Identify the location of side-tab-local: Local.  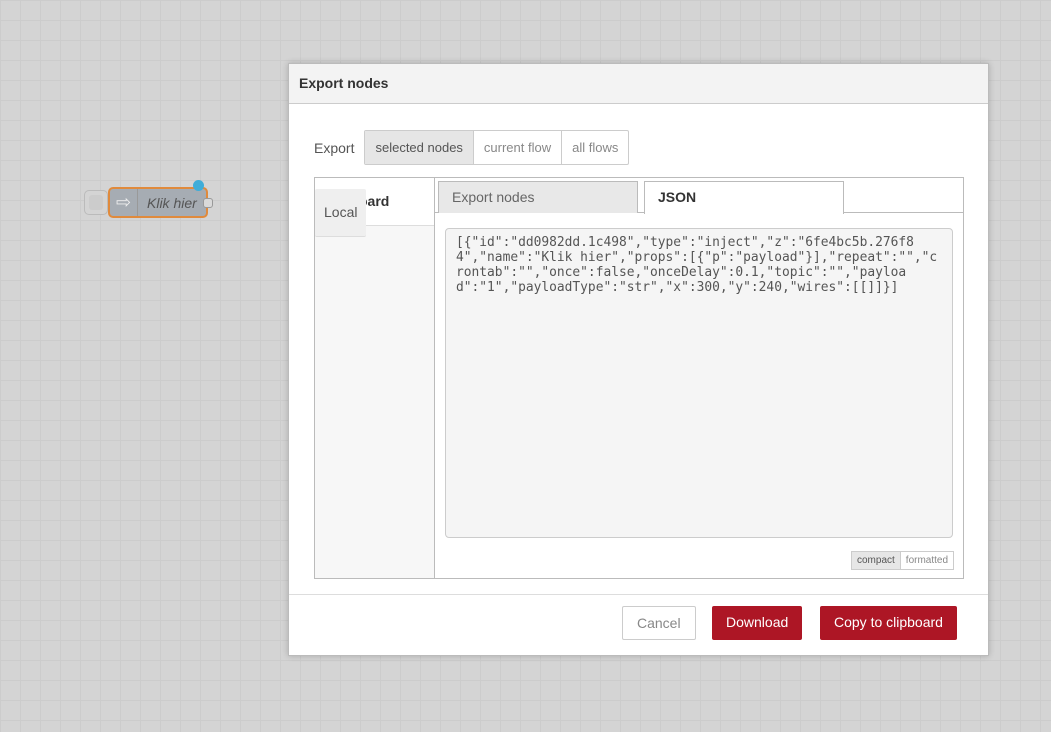
(341, 213).